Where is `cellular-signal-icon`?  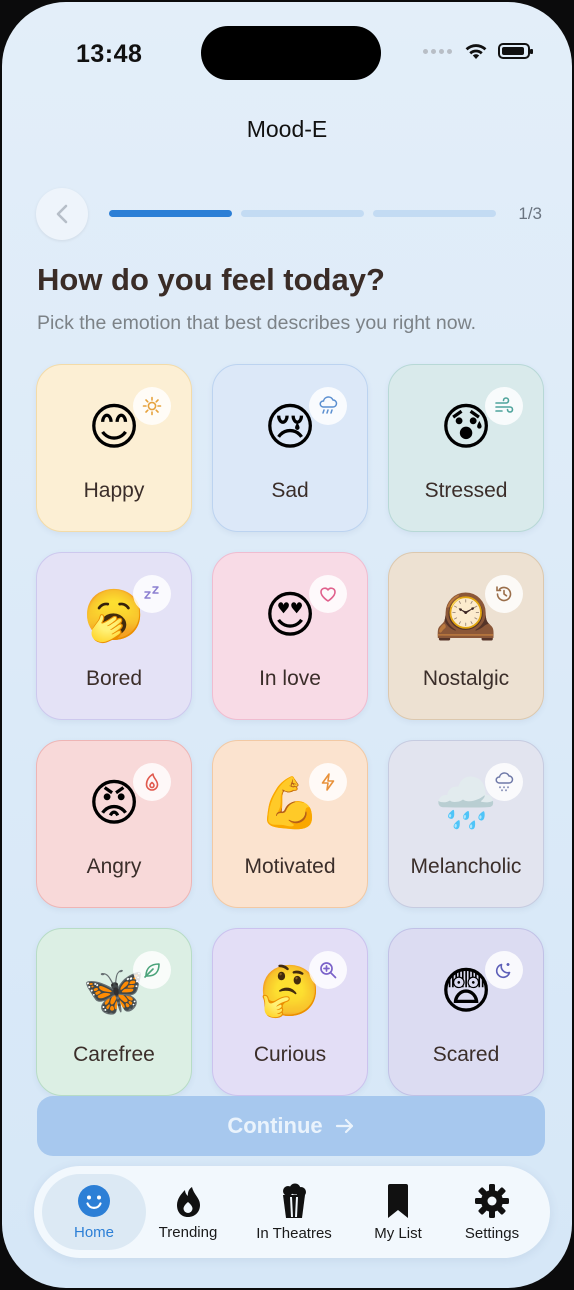
cellular-signal-icon is located at coordinates (437, 51).